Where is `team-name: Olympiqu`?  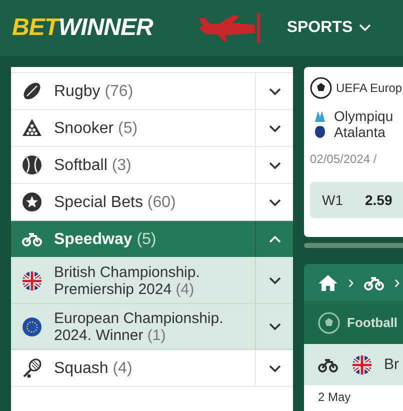 team-name: Olympiqu is located at coordinates (364, 116).